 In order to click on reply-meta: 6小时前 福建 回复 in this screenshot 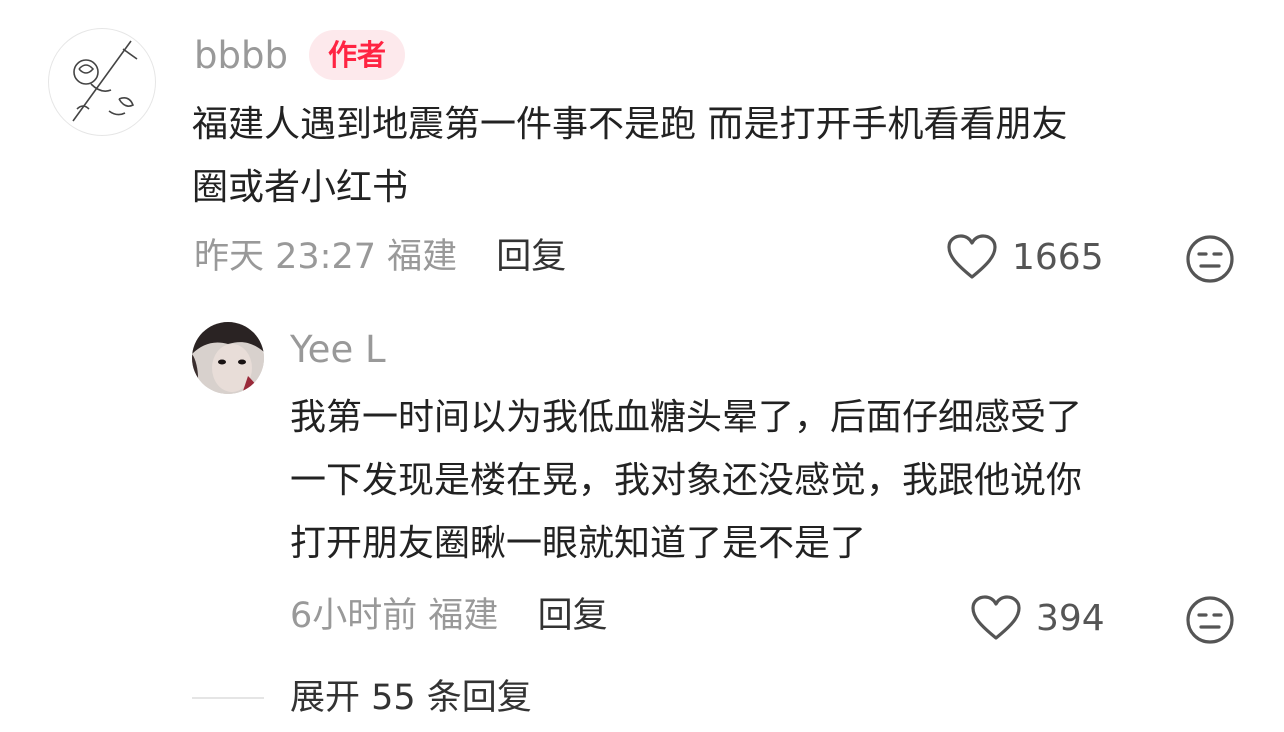, I will do `click(449, 616)`.